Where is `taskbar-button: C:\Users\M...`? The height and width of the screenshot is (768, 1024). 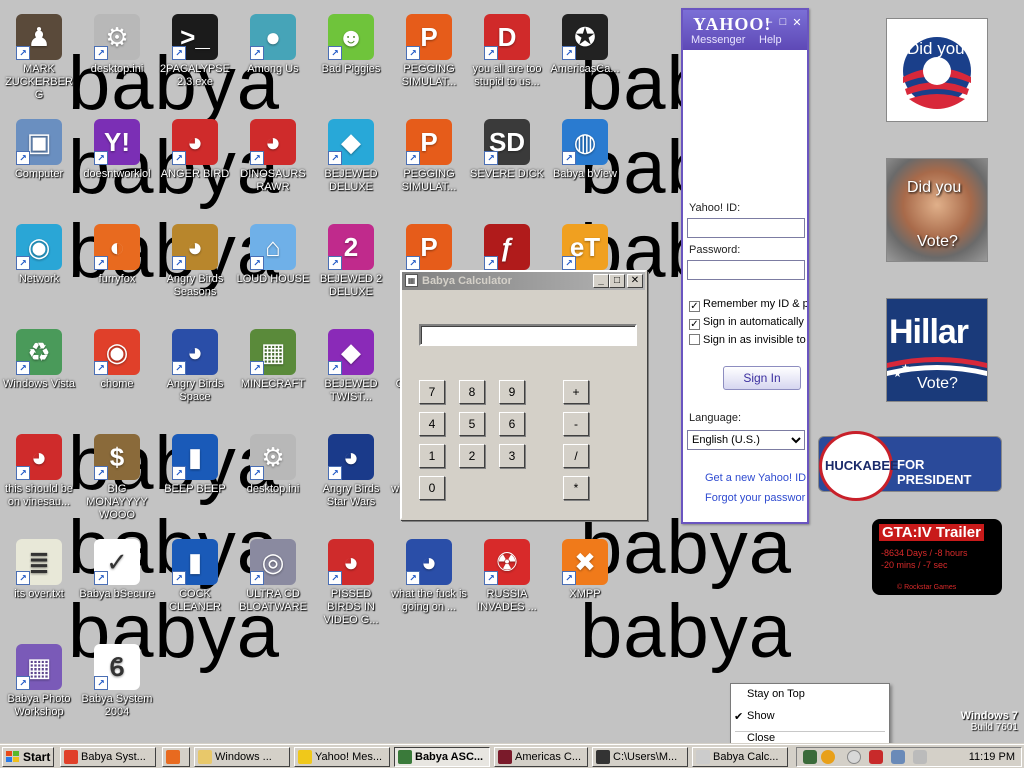 taskbar-button: C:\Users\M... is located at coordinates (640, 757).